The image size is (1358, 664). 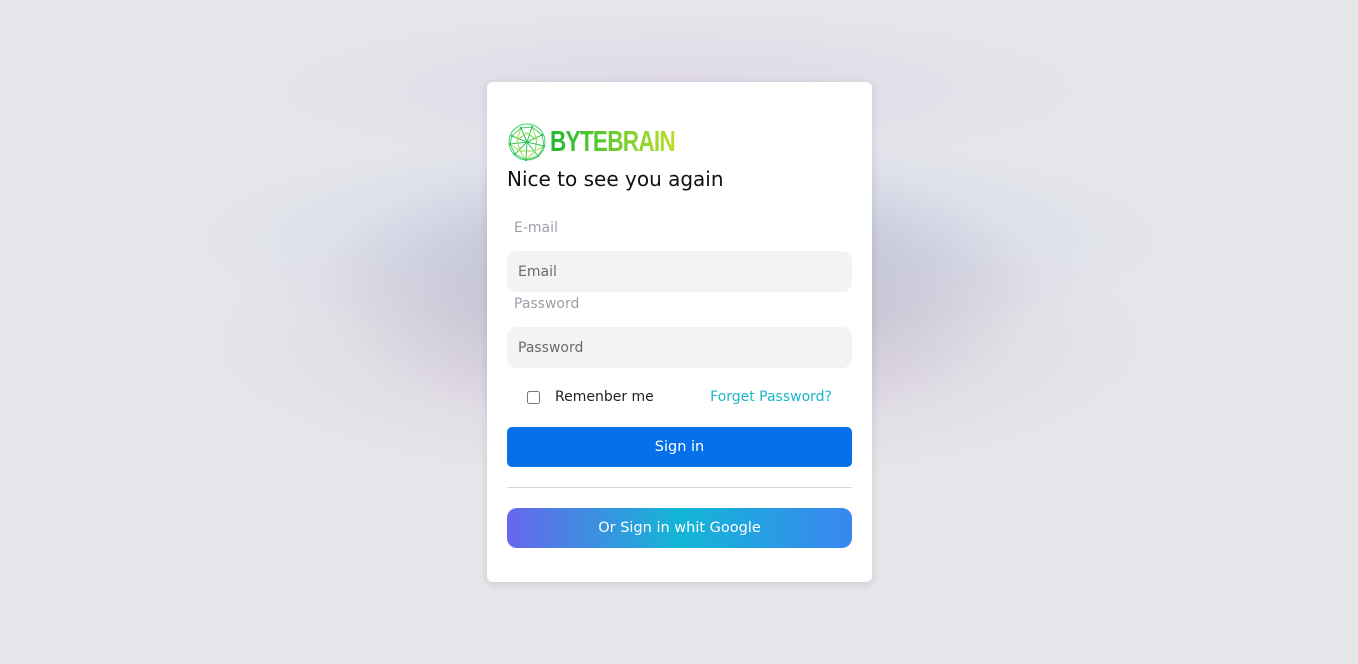 What do you see at coordinates (527, 142) in the screenshot?
I see `brain-network-icon` at bounding box center [527, 142].